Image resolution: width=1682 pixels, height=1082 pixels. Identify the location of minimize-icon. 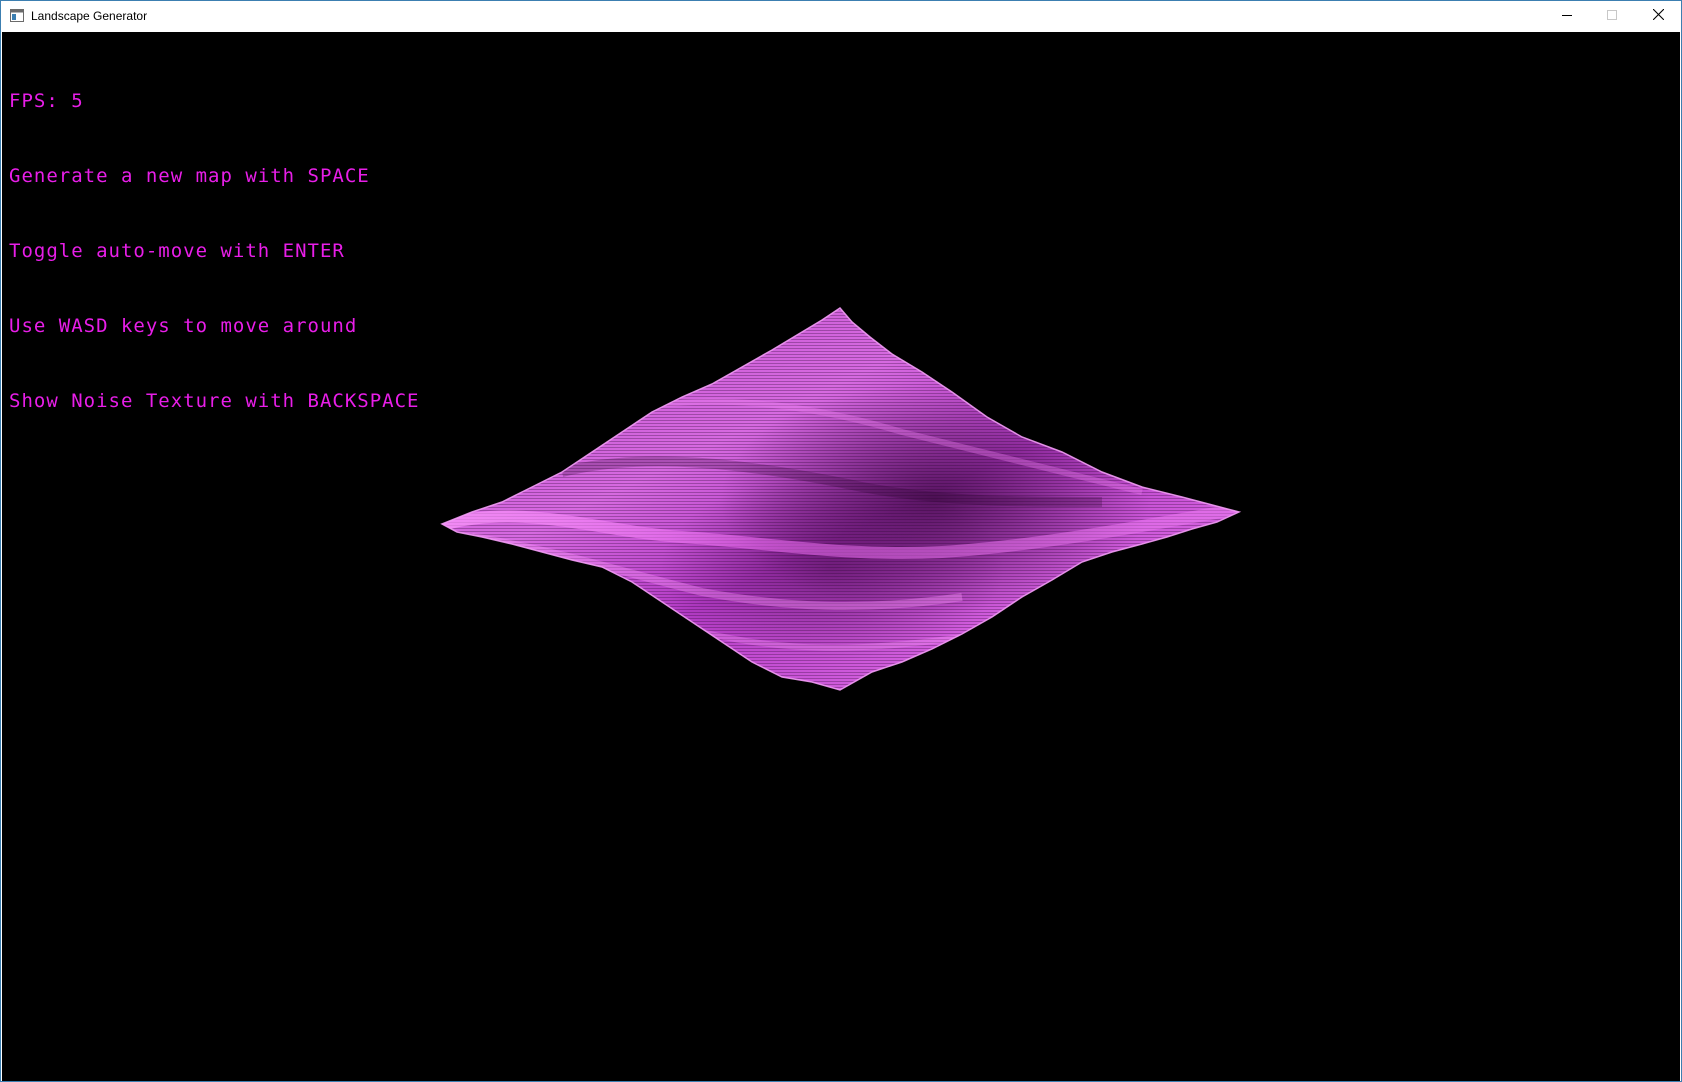
(1567, 16).